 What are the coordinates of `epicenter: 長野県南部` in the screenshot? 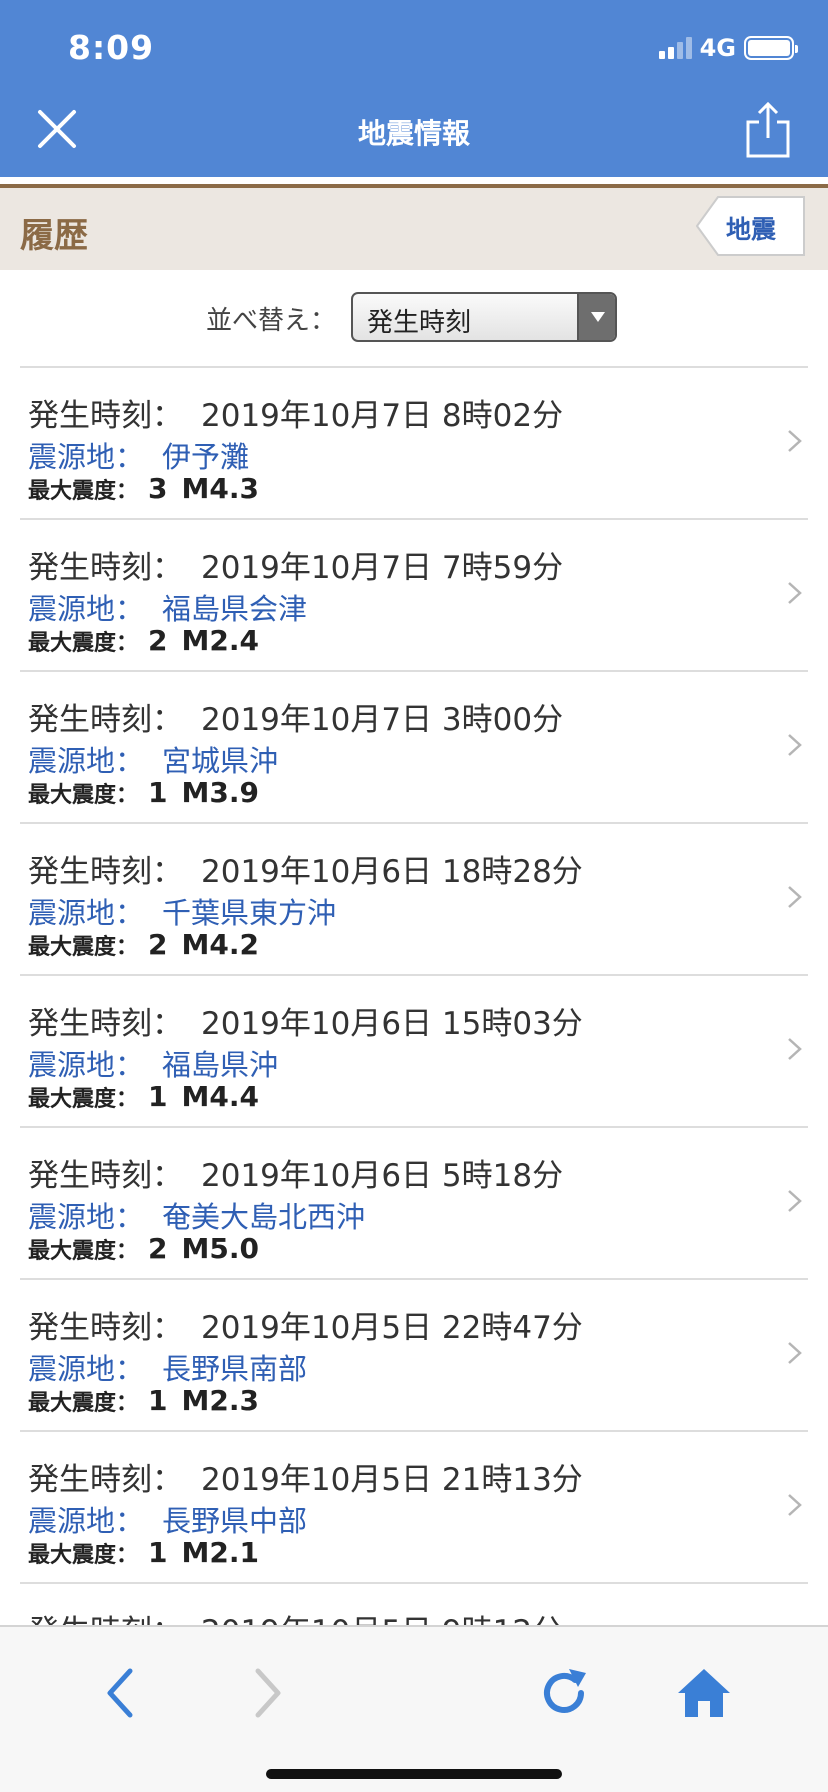 It's located at (235, 1369).